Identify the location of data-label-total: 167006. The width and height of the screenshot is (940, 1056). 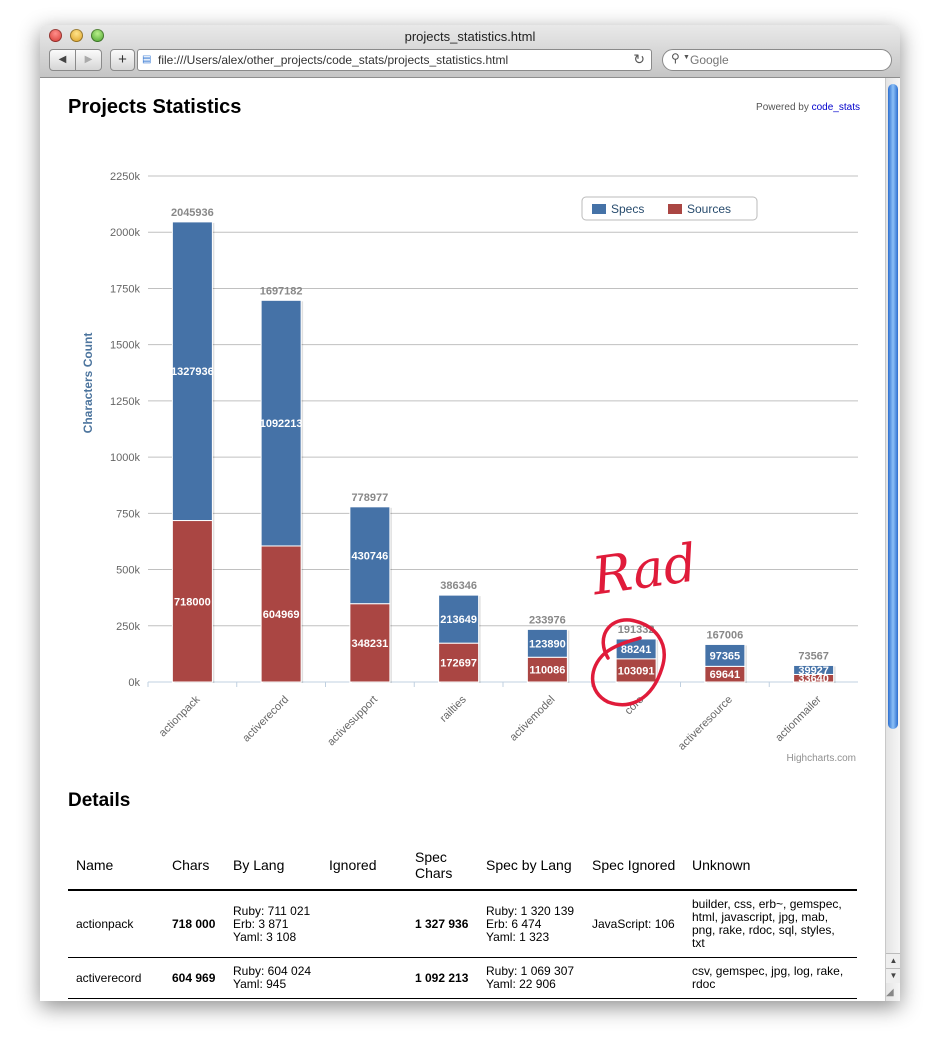
(725, 635).